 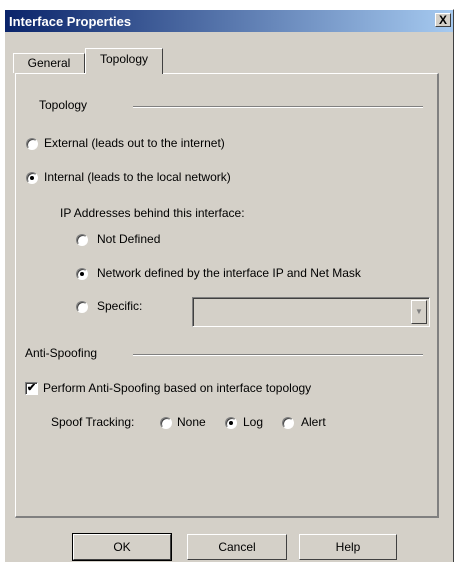 I want to click on radio-specific, so click(x=82, y=307).